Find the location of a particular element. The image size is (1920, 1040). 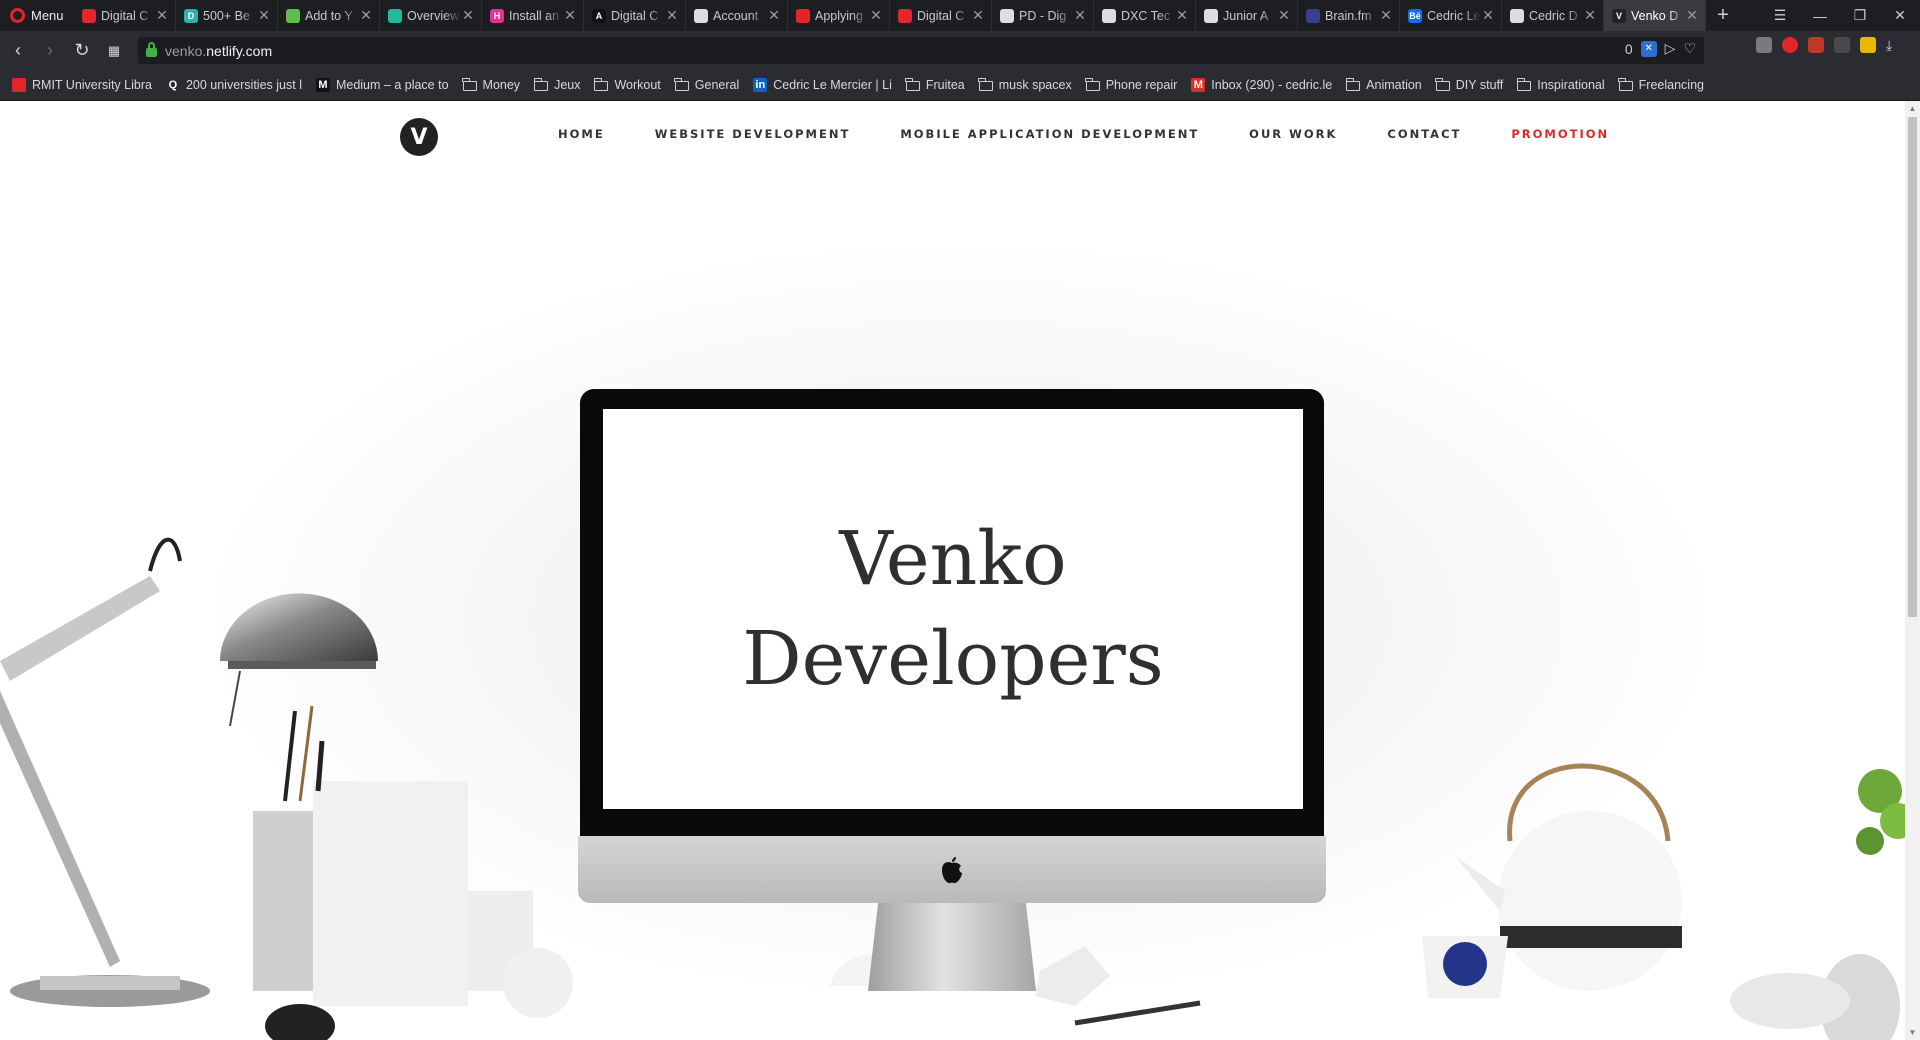

site-logo: V is located at coordinates (419, 137).